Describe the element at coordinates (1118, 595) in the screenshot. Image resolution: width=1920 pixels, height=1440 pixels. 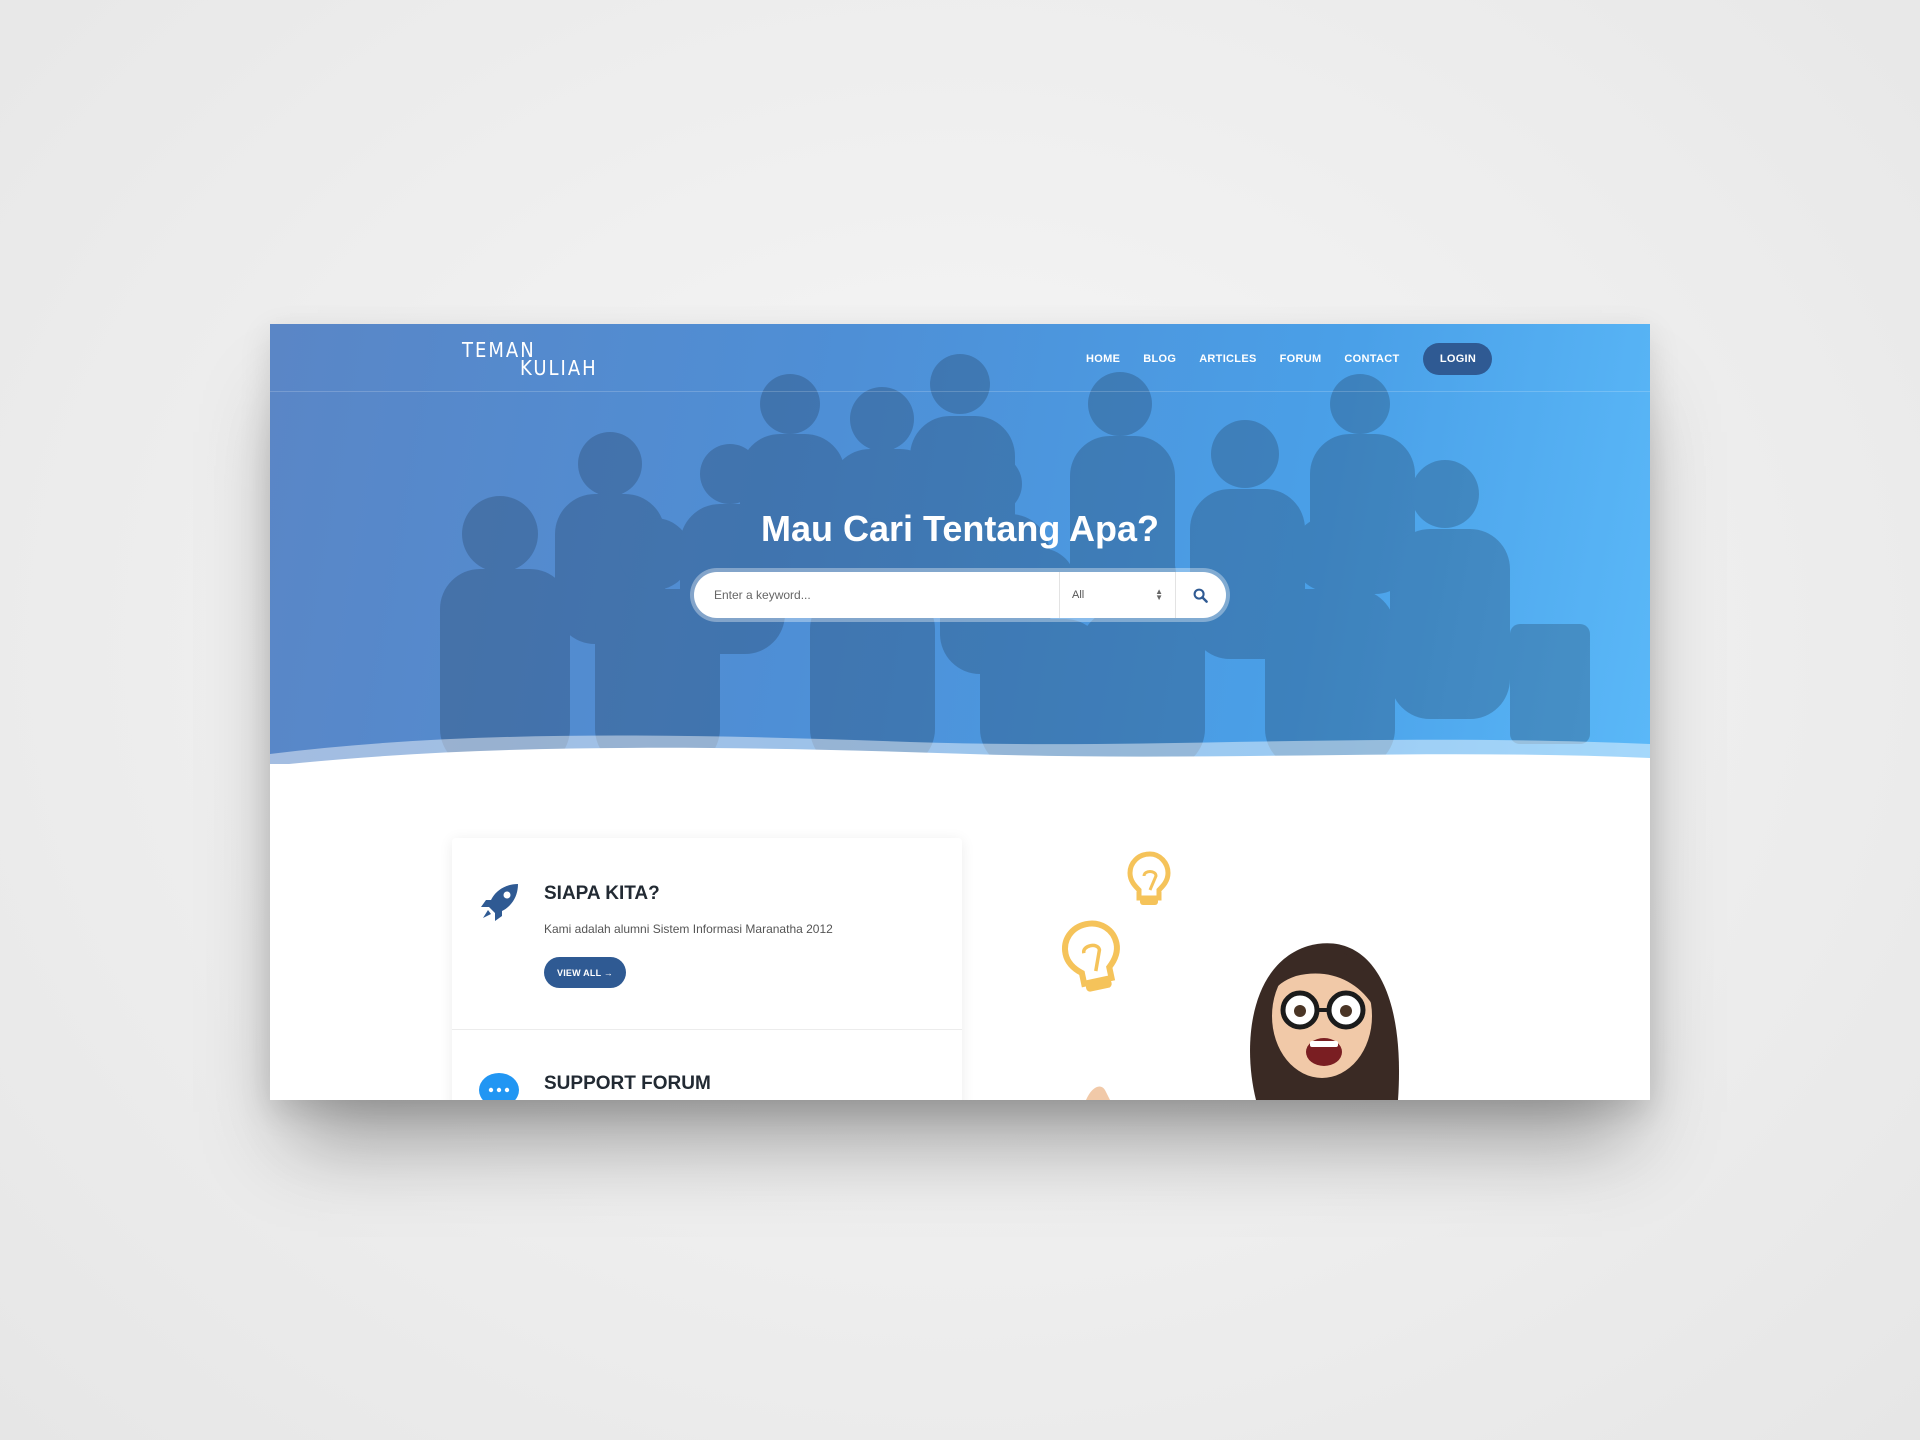
I see `category-select: All ▲ ▼` at that location.